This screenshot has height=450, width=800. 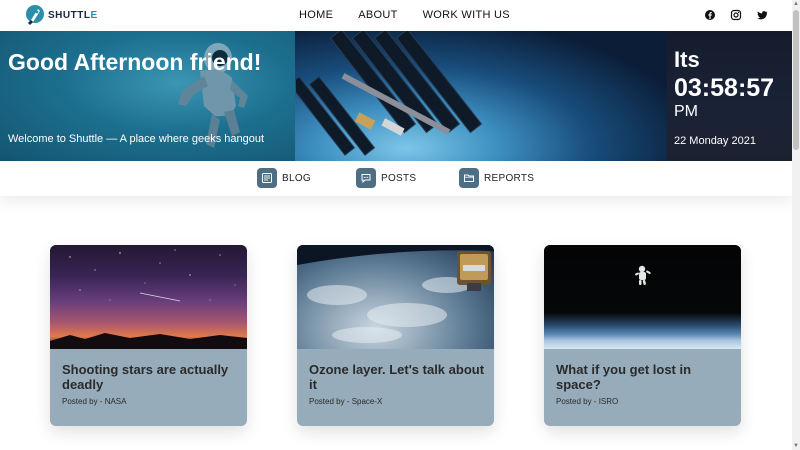 I want to click on clock-time: 03:58:57, so click(x=724, y=88).